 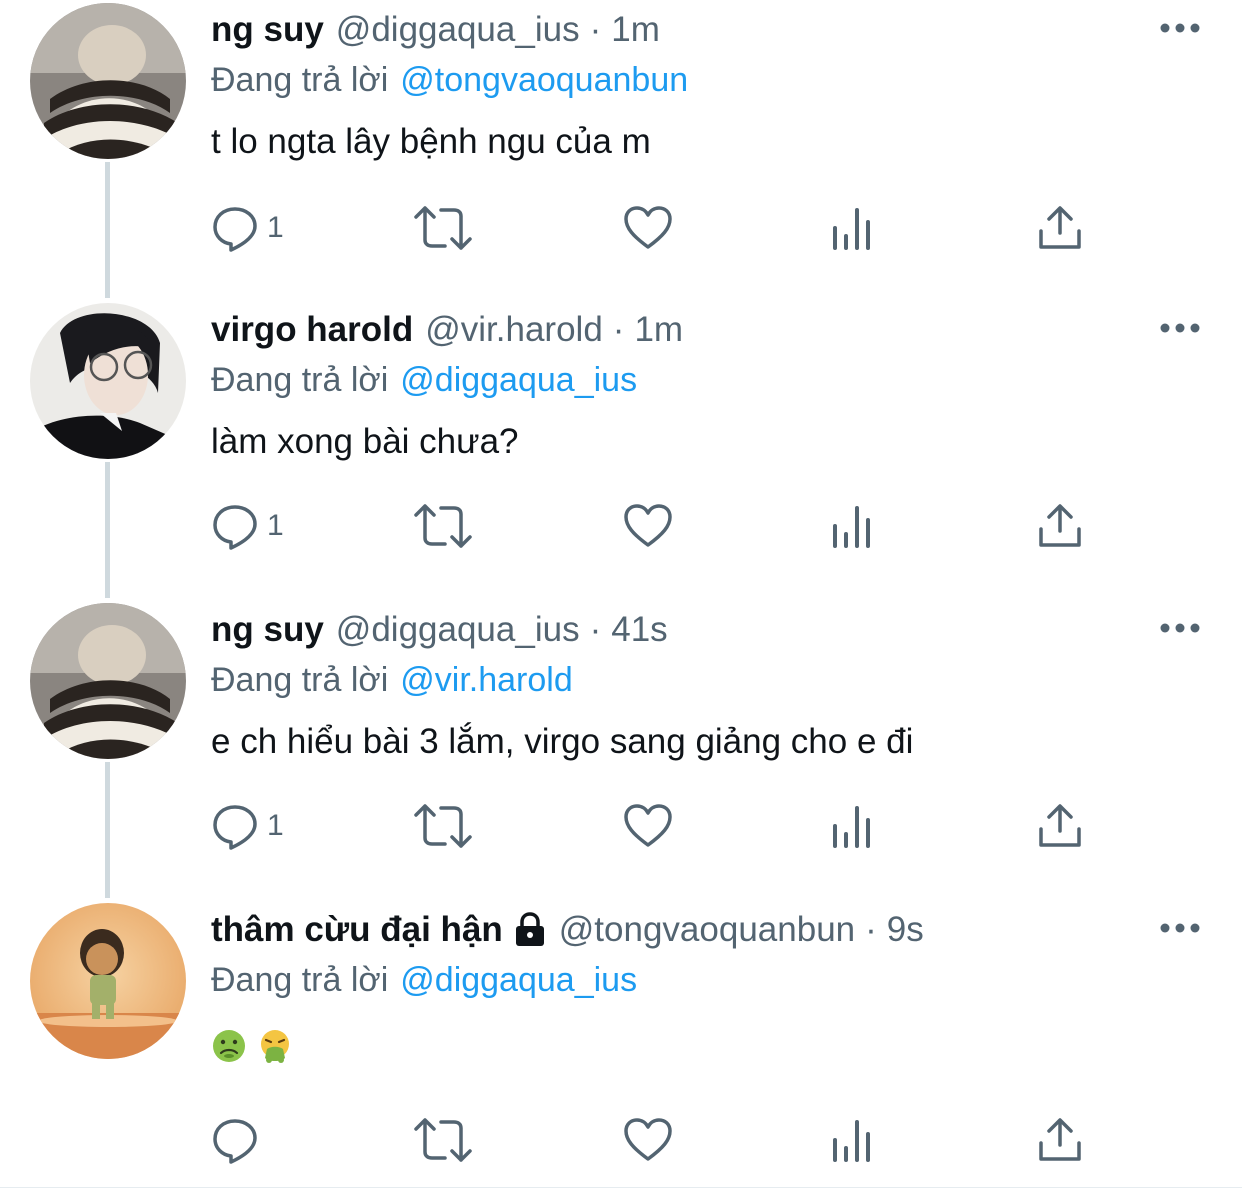 I want to click on tweet-header: thâm cừu đại hận @tongvaoquanbun · 9s, so click(x=567, y=930).